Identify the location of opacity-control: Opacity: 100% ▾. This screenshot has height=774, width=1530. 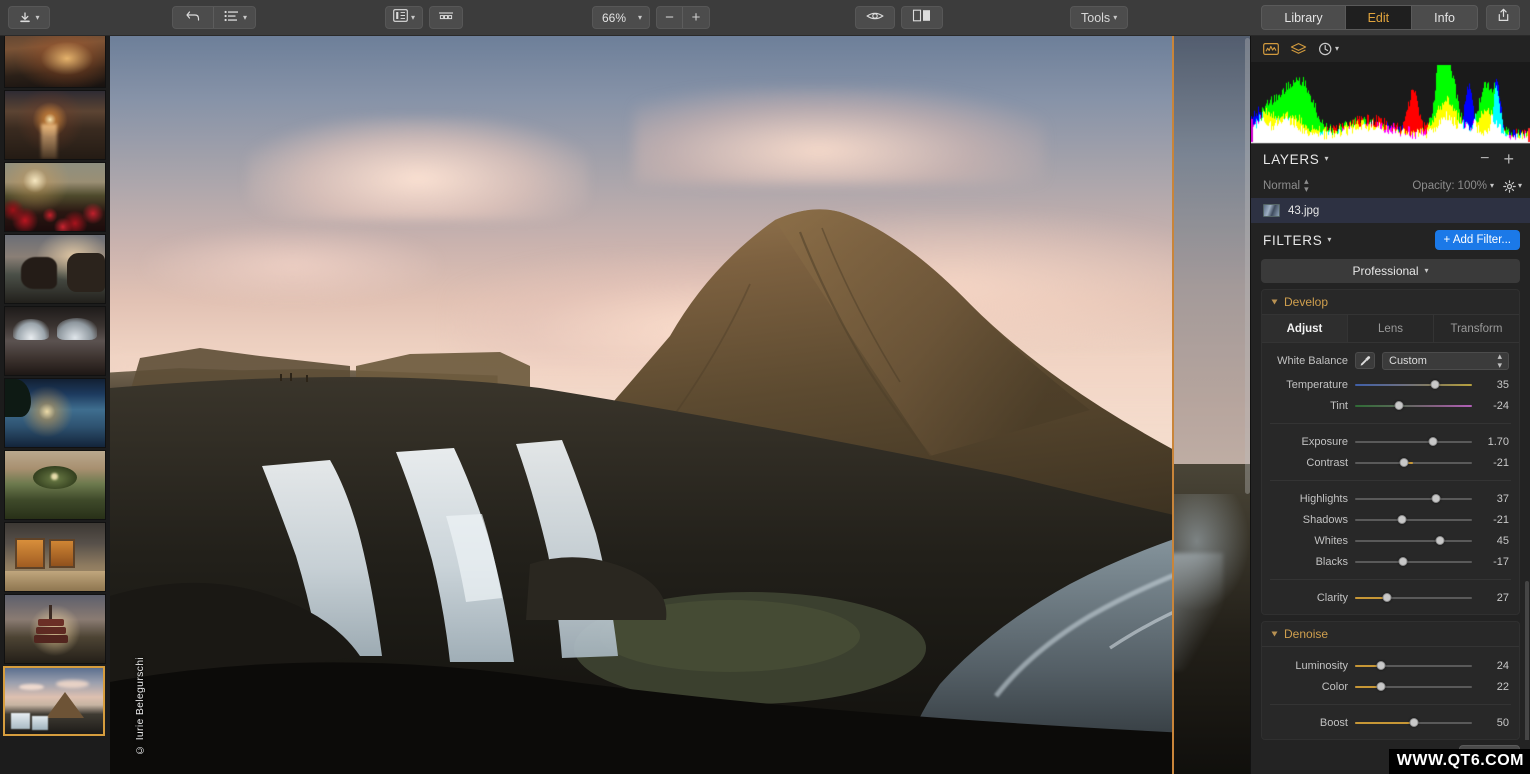
(1453, 186).